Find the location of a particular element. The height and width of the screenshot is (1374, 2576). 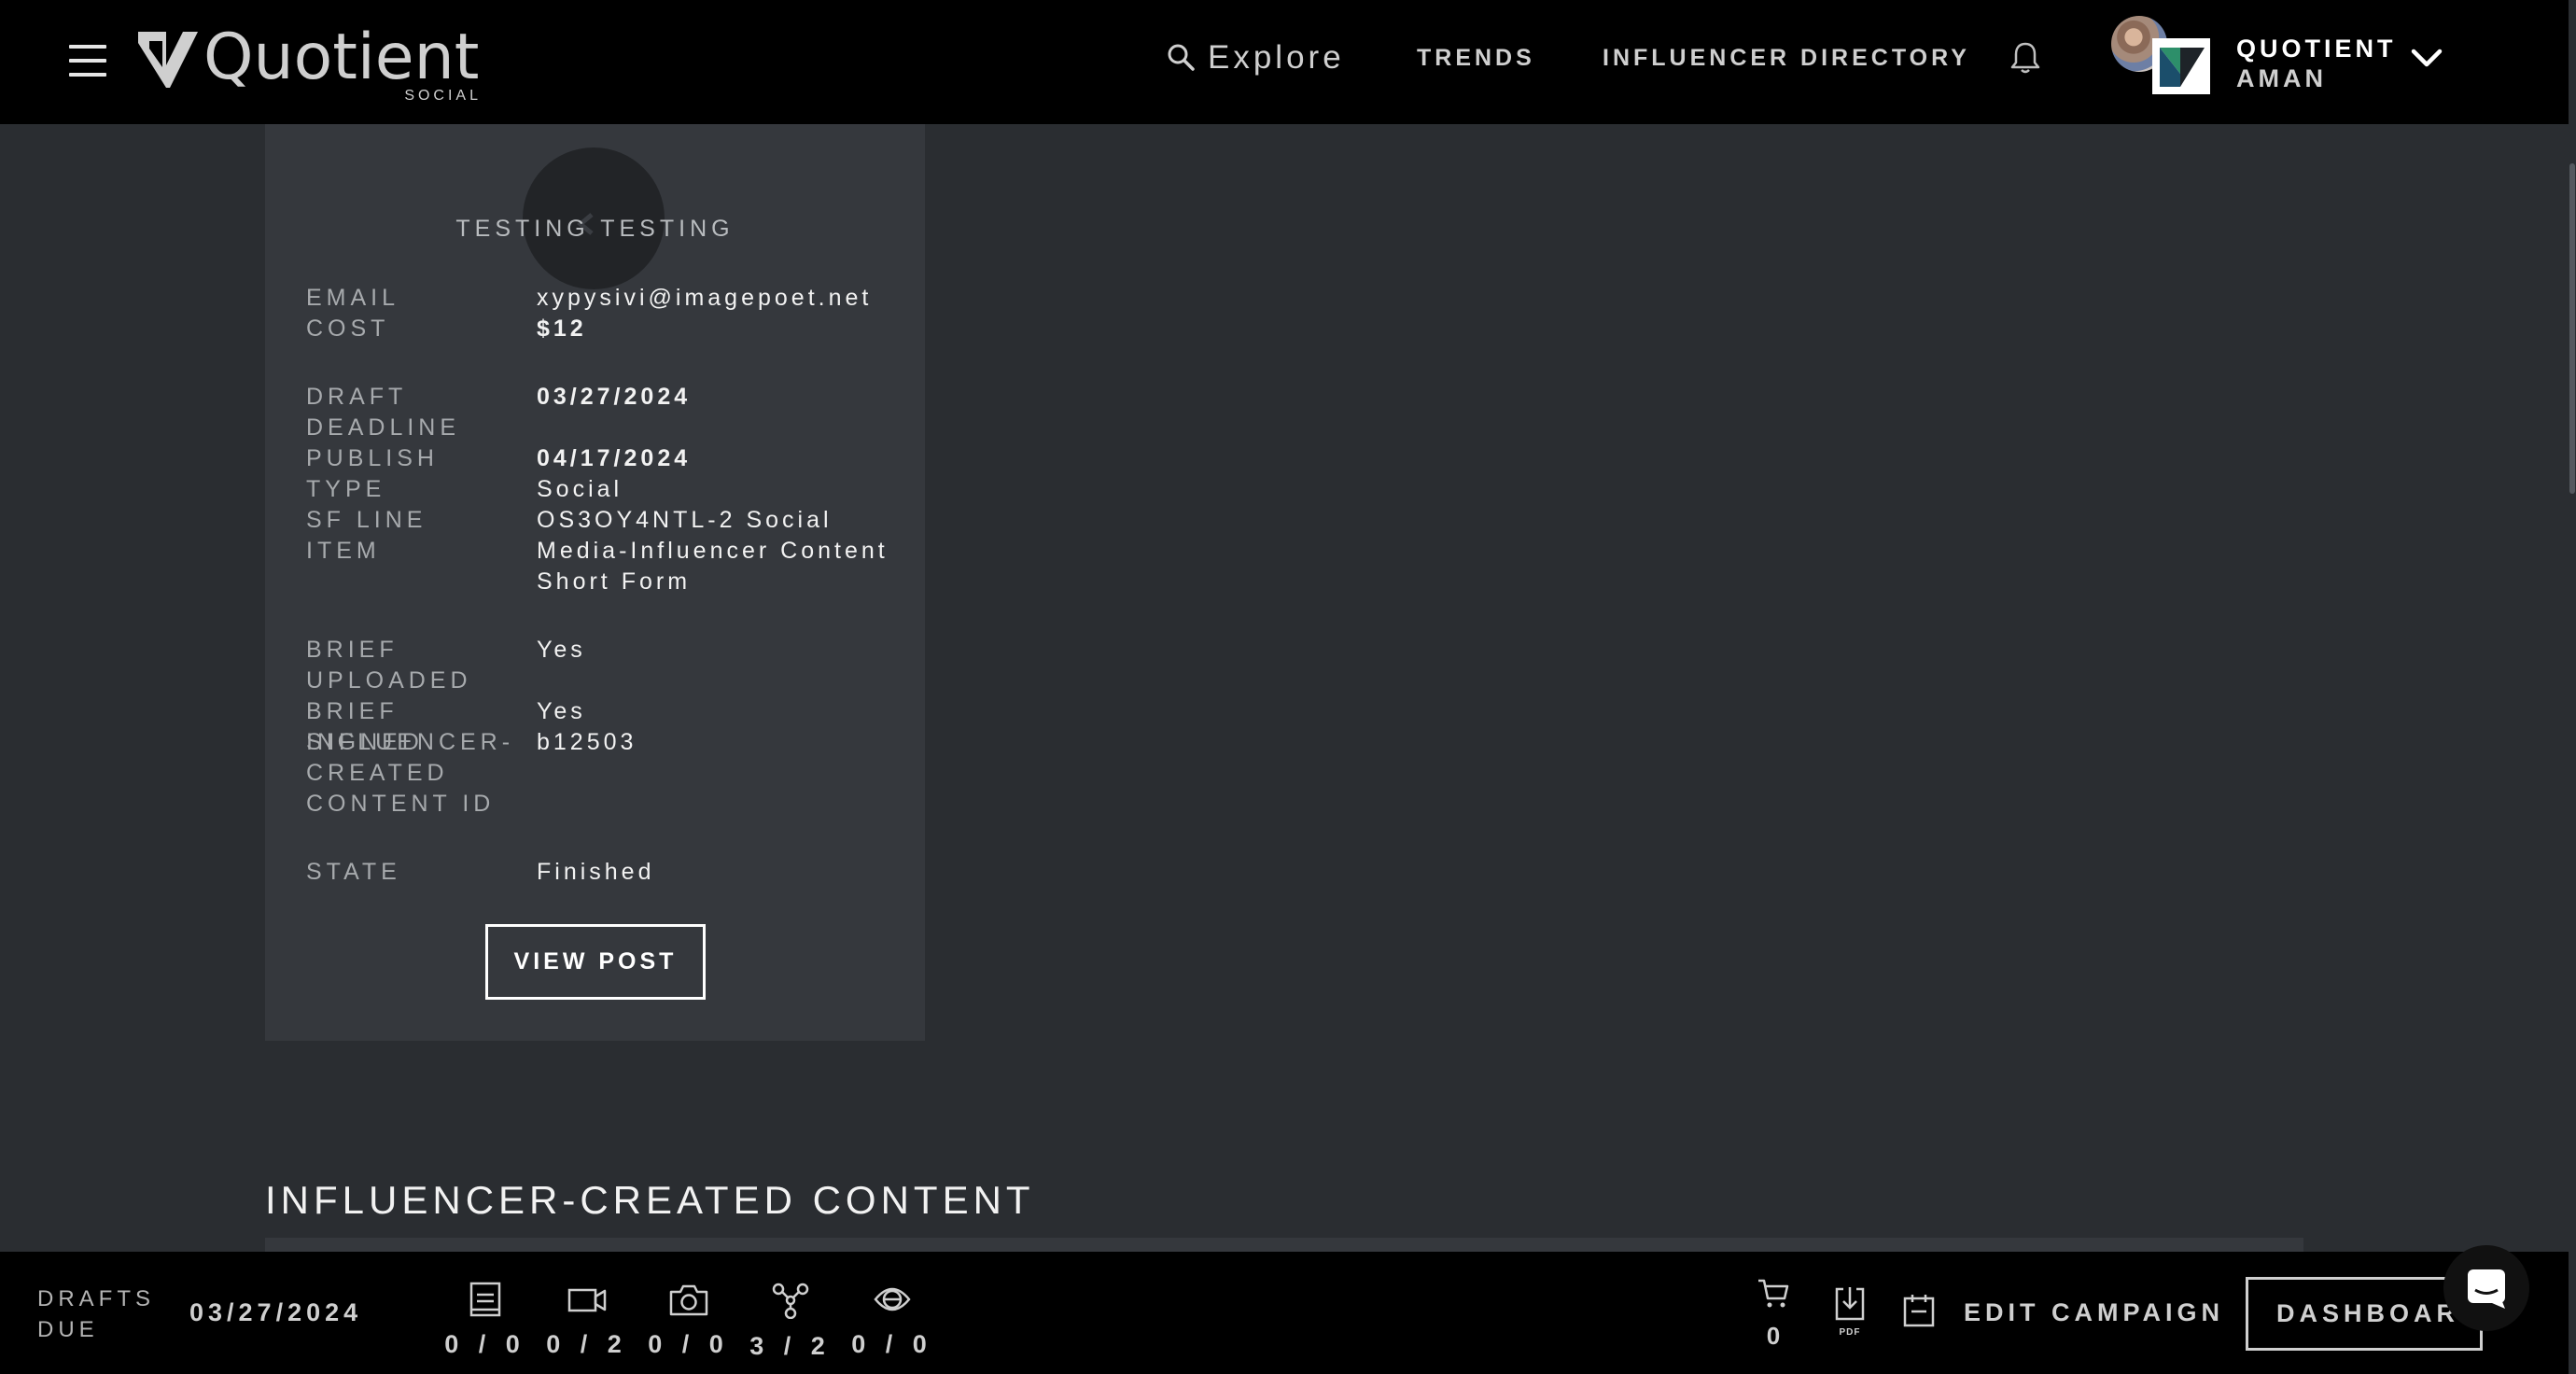

field-value-type: Social is located at coordinates (580, 489).